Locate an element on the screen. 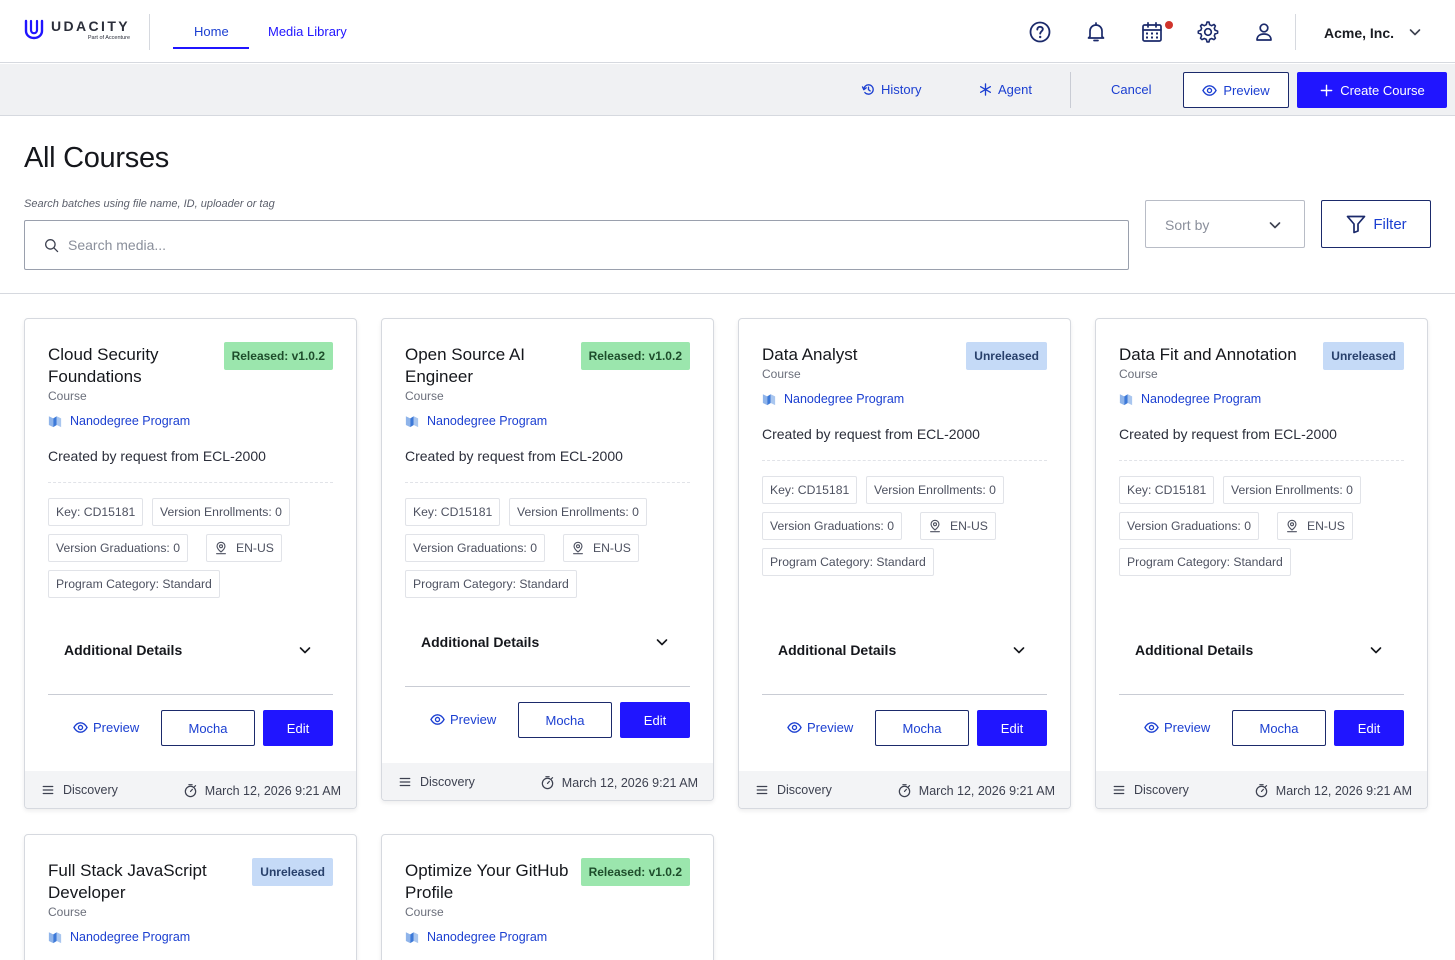  key-chip: Key: CD15181 is located at coordinates (453, 512).